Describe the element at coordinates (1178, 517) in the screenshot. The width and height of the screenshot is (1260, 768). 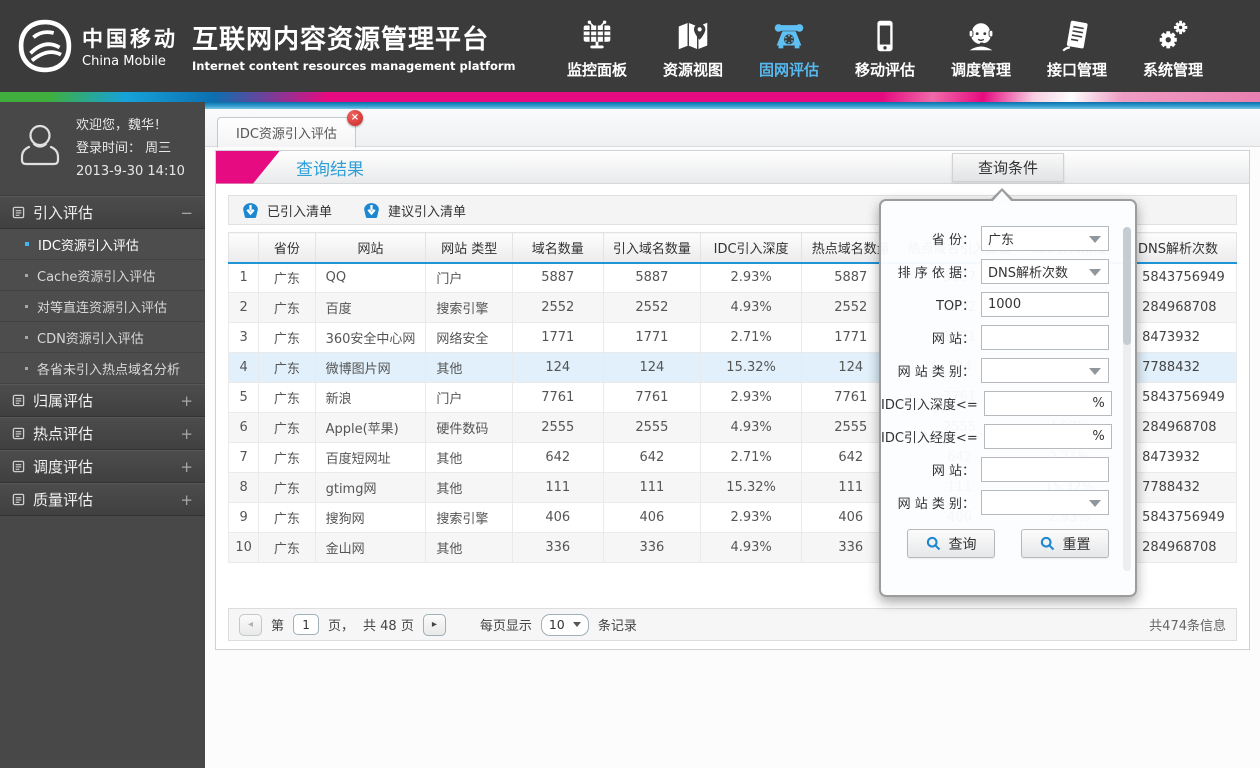
I see `table-cell: 5843756949` at that location.